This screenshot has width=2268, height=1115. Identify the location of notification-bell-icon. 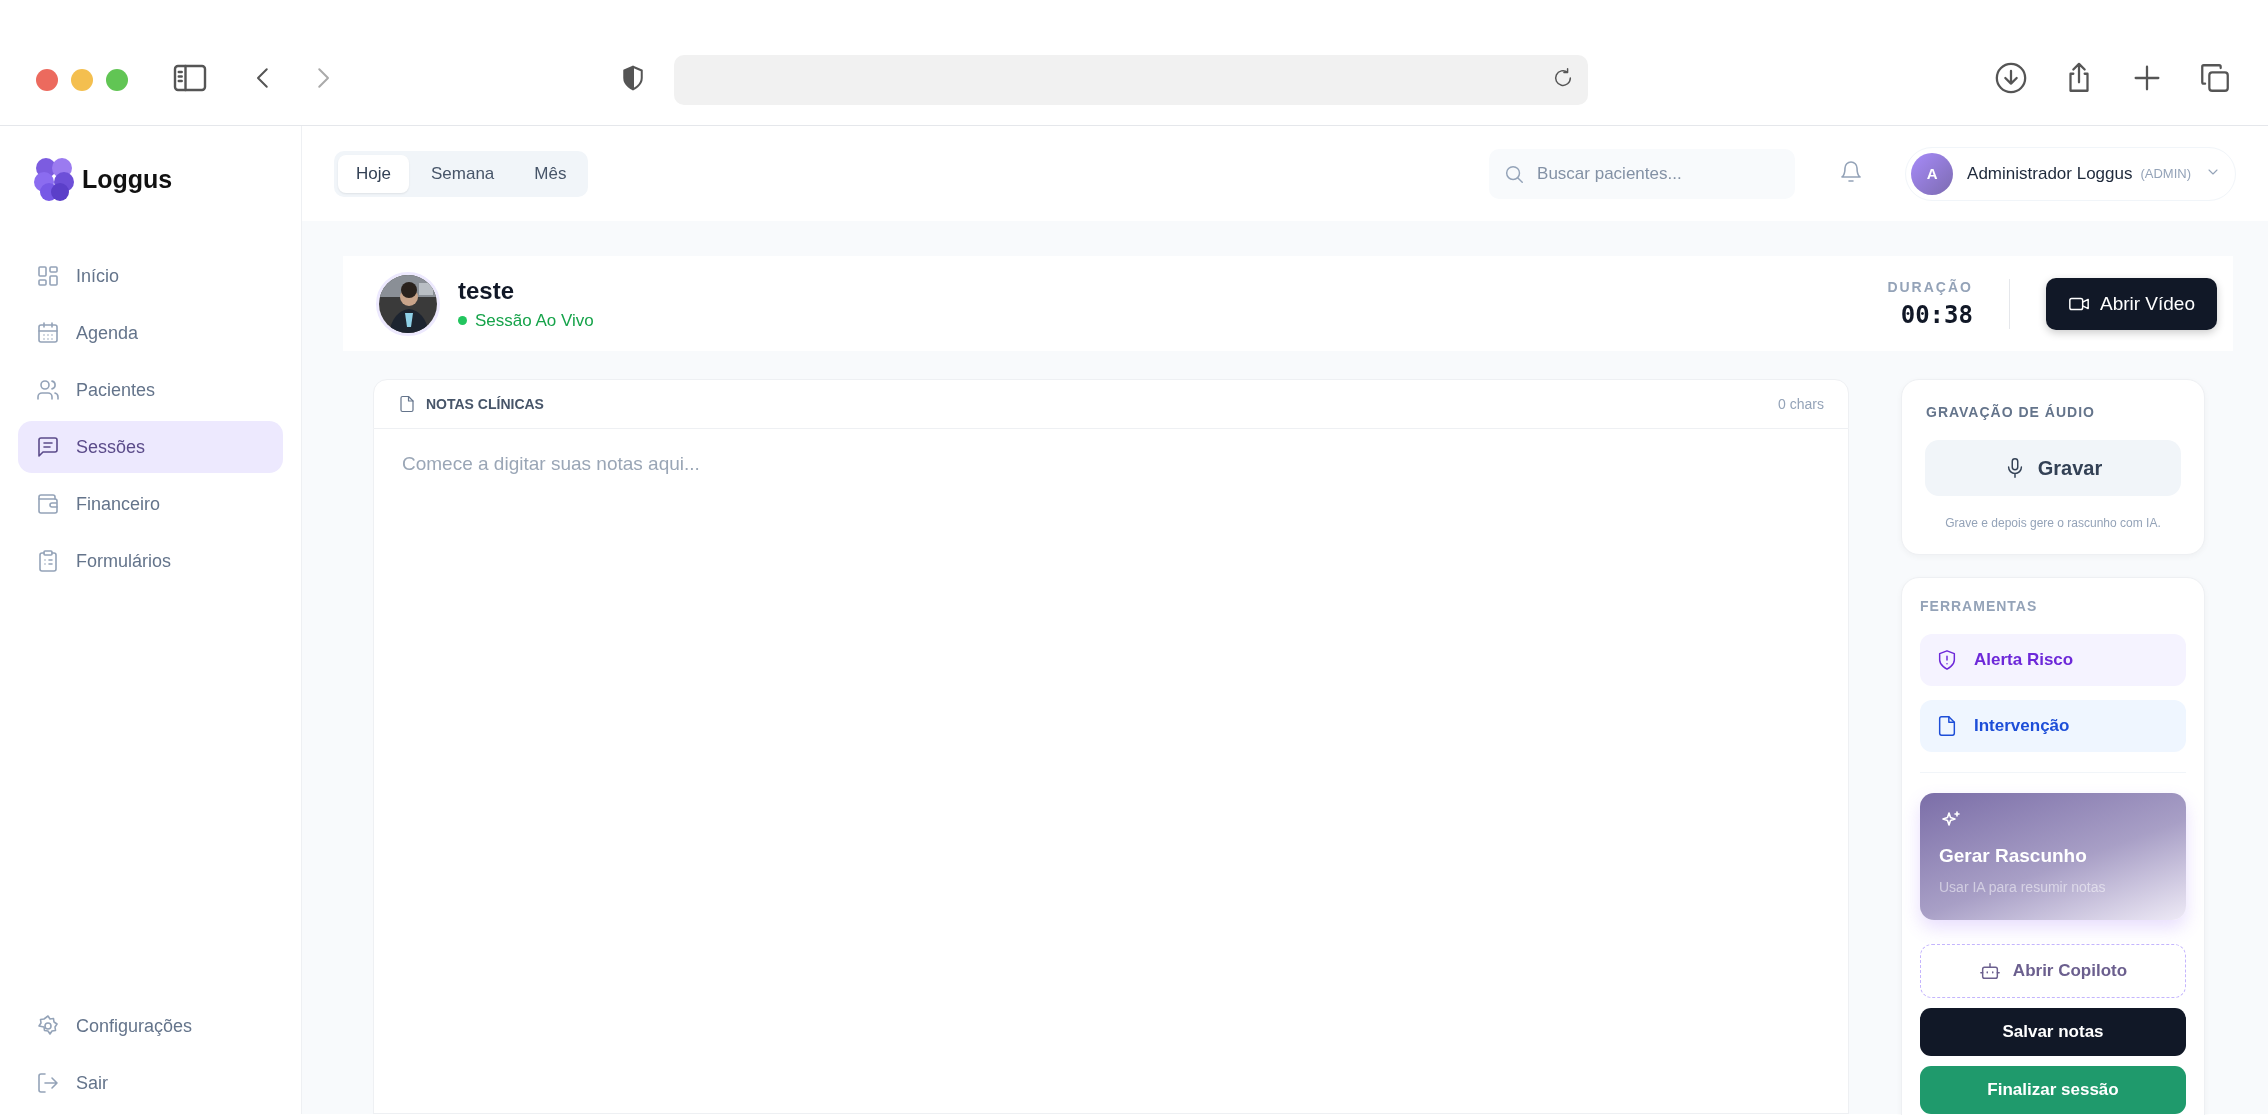
(1851, 171).